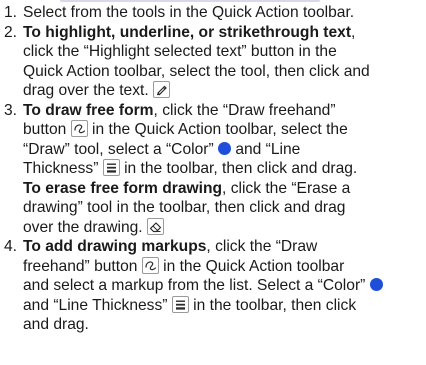  What do you see at coordinates (262, 246) in the screenshot?
I see `step-text: , click the “Draw` at bounding box center [262, 246].